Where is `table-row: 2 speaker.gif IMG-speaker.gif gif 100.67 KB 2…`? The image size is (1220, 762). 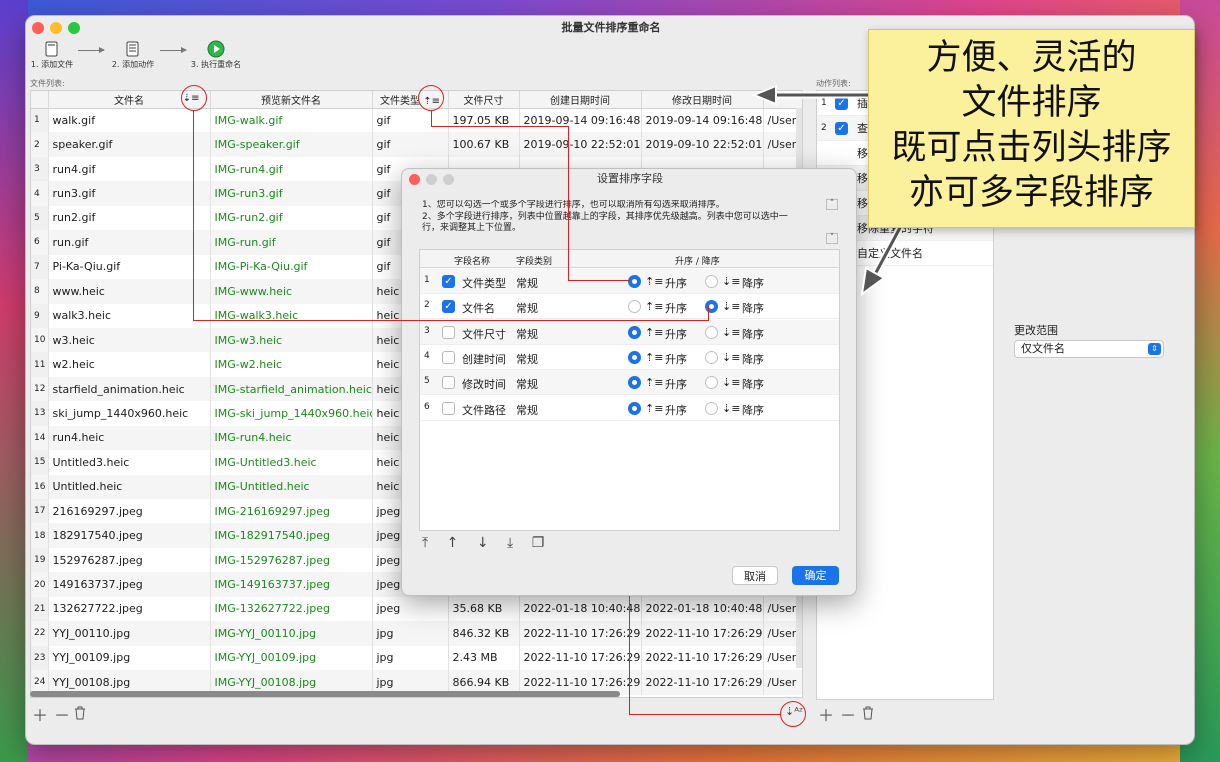 table-row: 2 speaker.gif IMG-speaker.gif gif 100.67 KB 2… is located at coordinates (416, 144).